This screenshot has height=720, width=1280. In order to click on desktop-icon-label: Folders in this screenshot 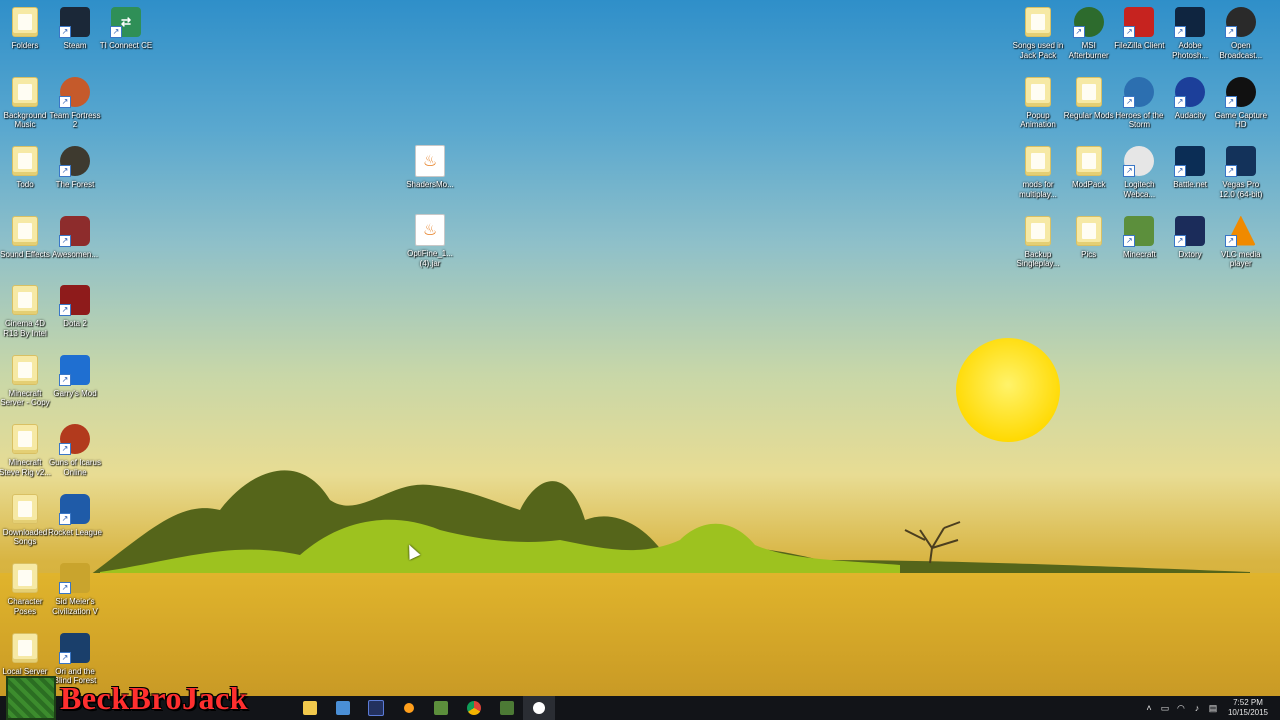, I will do `click(25, 45)`.